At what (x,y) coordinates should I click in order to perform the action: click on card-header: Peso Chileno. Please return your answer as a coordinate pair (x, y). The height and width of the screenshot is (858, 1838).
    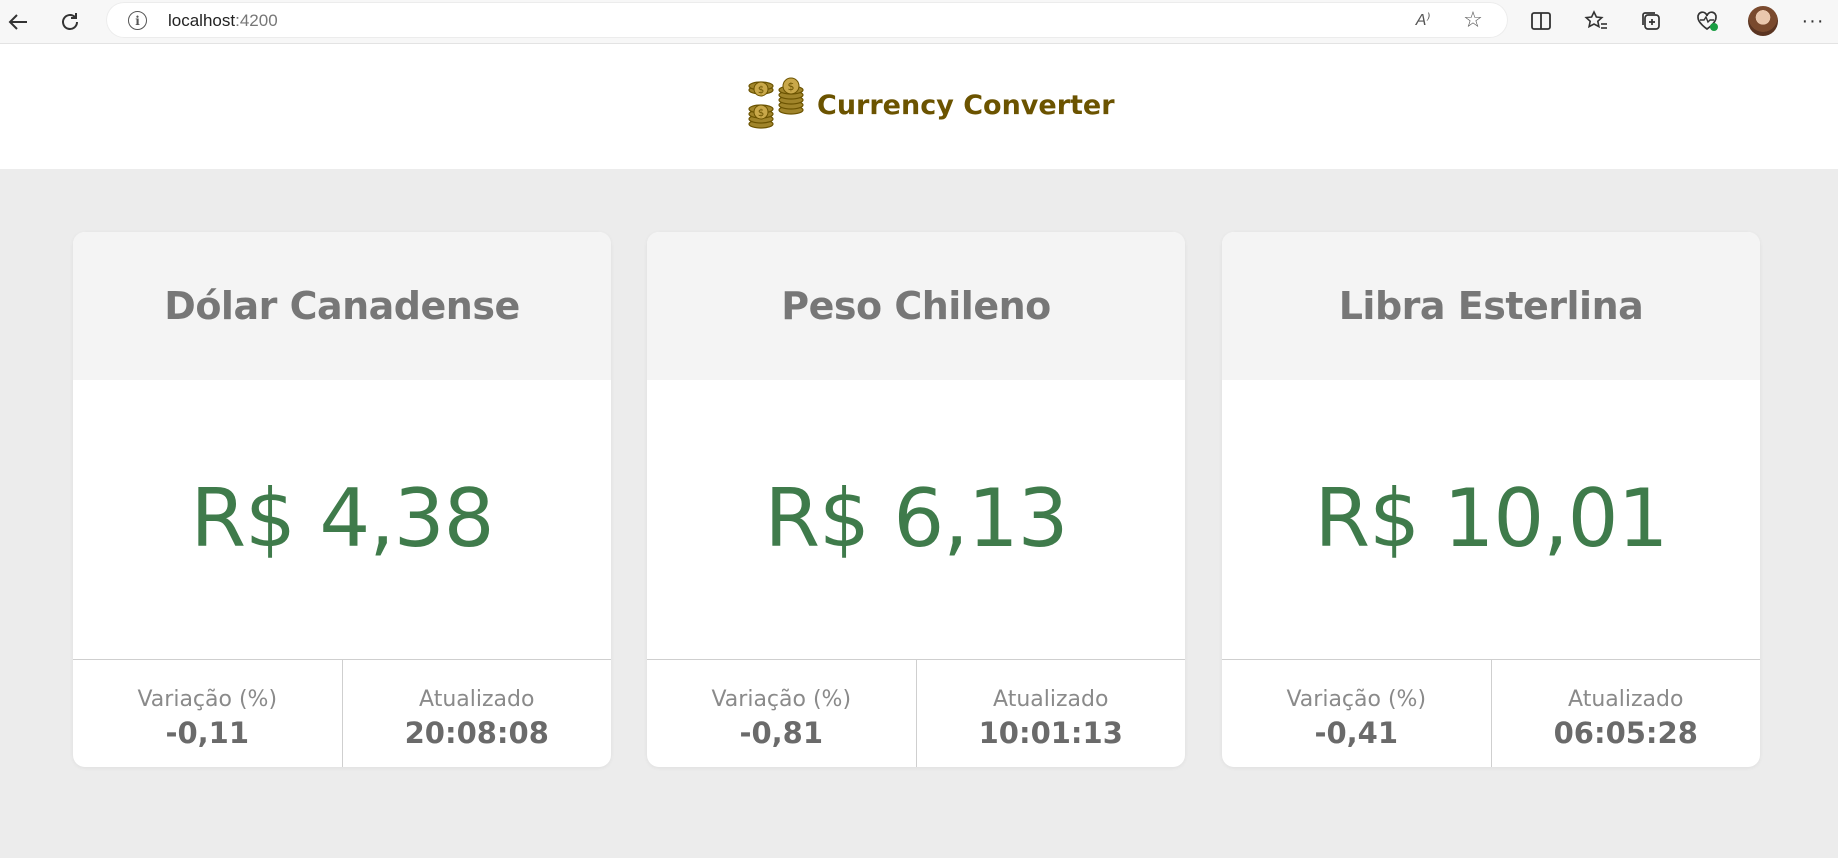
    Looking at the image, I should click on (916, 306).